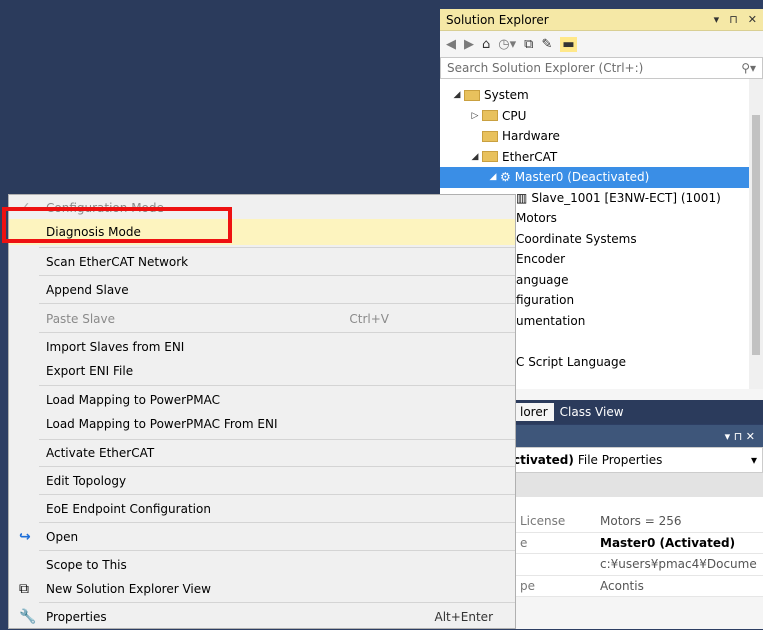  What do you see at coordinates (505, 177) in the screenshot?
I see `master-icon: ⚙` at bounding box center [505, 177].